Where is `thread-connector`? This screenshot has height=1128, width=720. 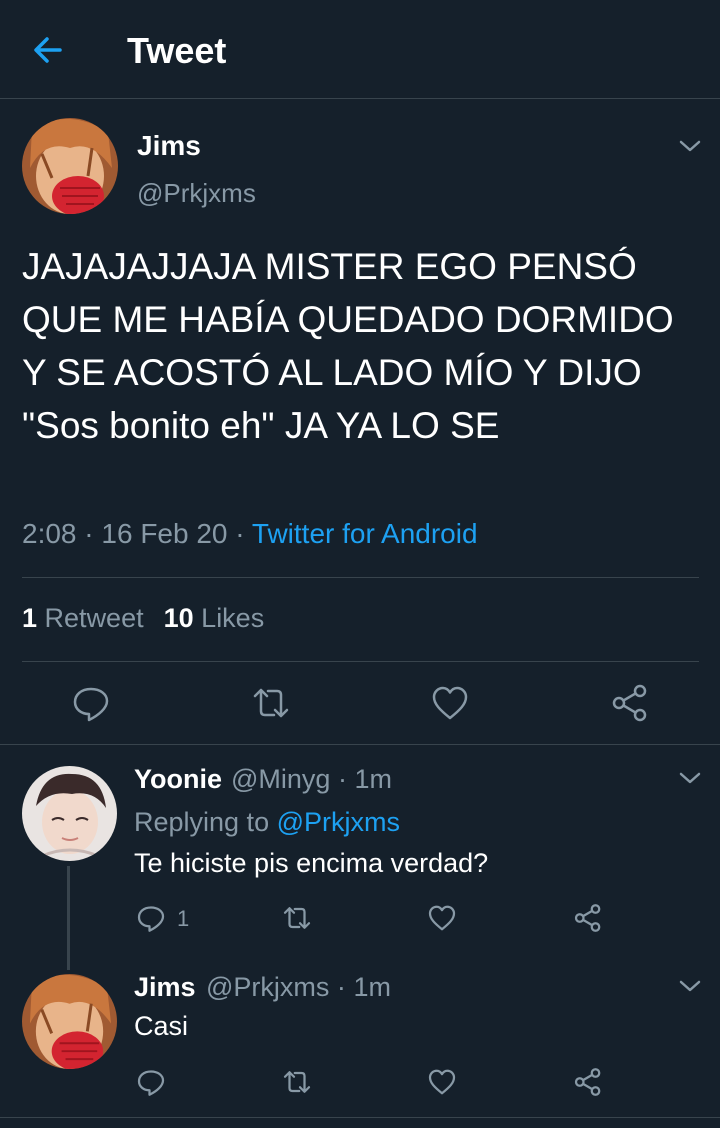
thread-connector is located at coordinates (68, 918).